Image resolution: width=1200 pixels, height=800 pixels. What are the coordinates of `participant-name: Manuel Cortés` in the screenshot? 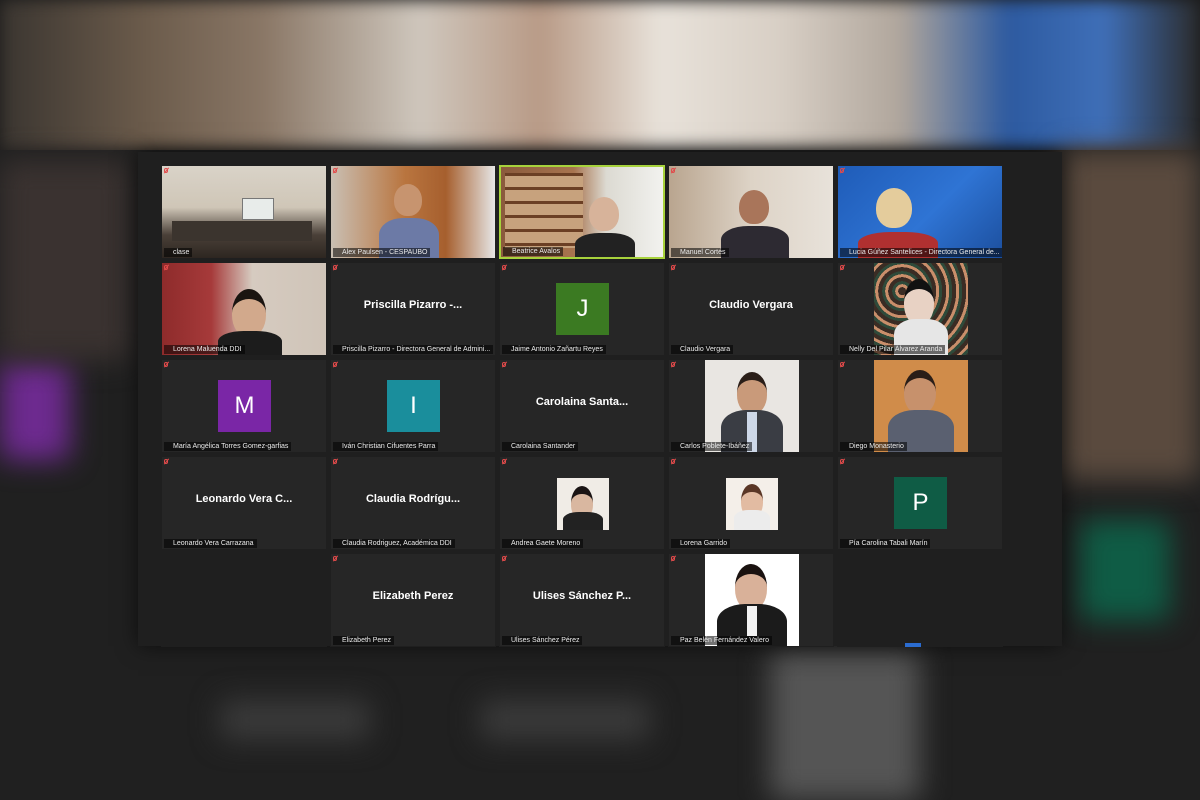 It's located at (700, 252).